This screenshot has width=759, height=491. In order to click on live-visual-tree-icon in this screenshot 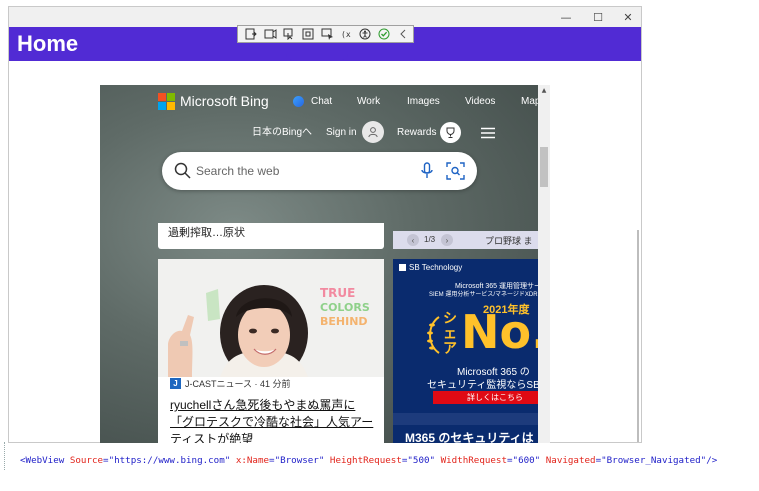, I will do `click(251, 34)`.